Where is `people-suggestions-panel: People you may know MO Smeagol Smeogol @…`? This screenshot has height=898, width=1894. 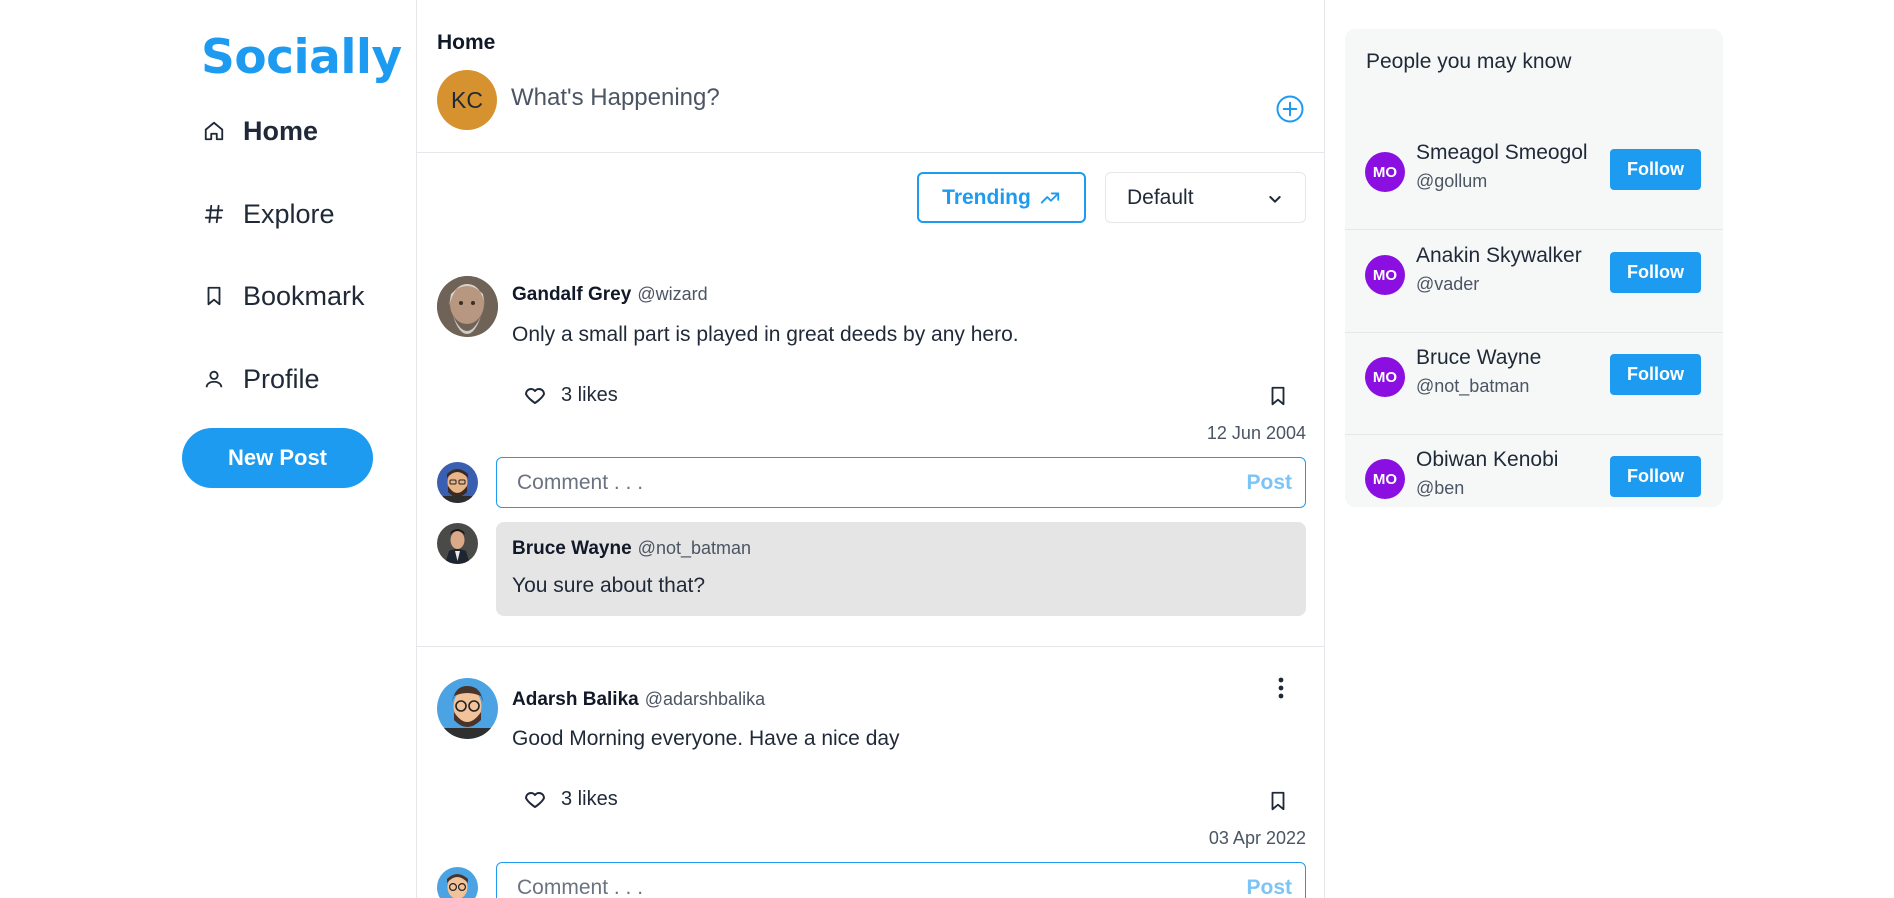
people-suggestions-panel: People you may know MO Smeagol Smeogol @… is located at coordinates (1534, 268).